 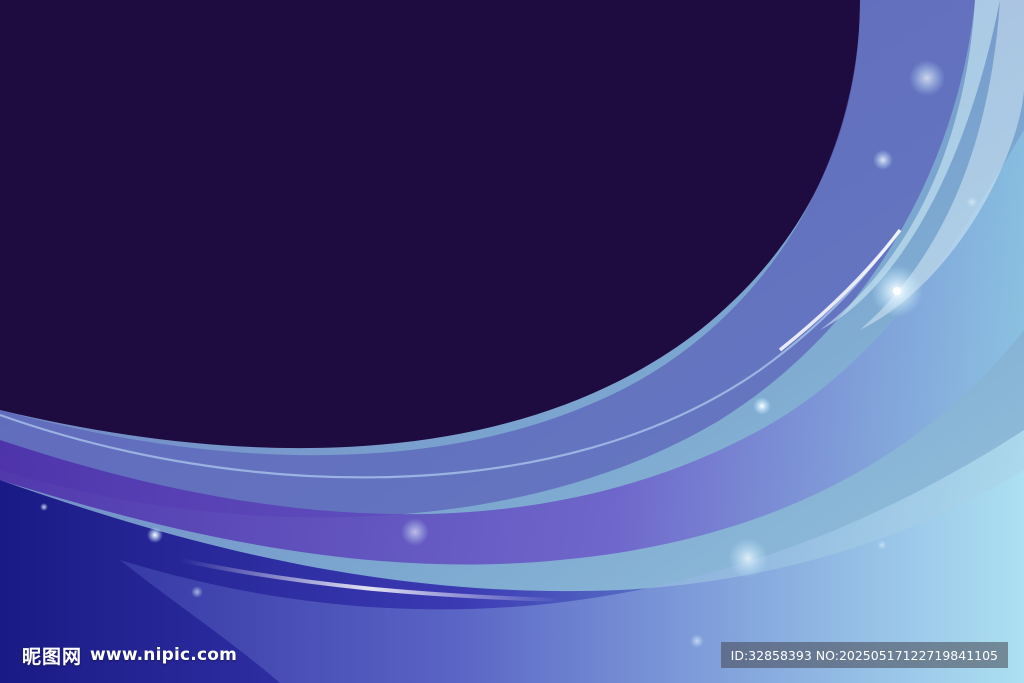 I want to click on watermark-brand: 昵图网, so click(x=52, y=656).